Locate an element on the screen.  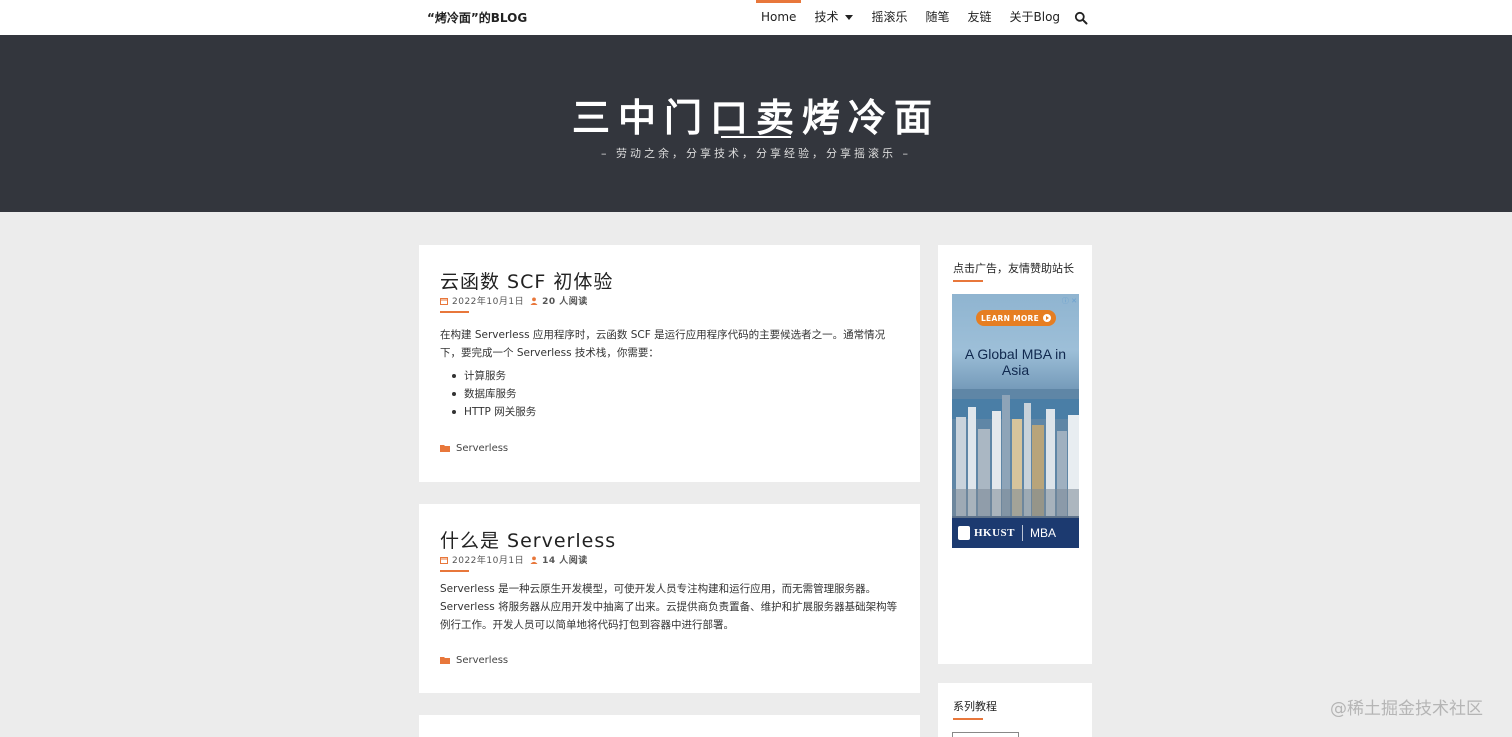
site-tagline: – 劳动之余，分享技术，分享经验，分享摇滚乐 – is located at coordinates (756, 153).